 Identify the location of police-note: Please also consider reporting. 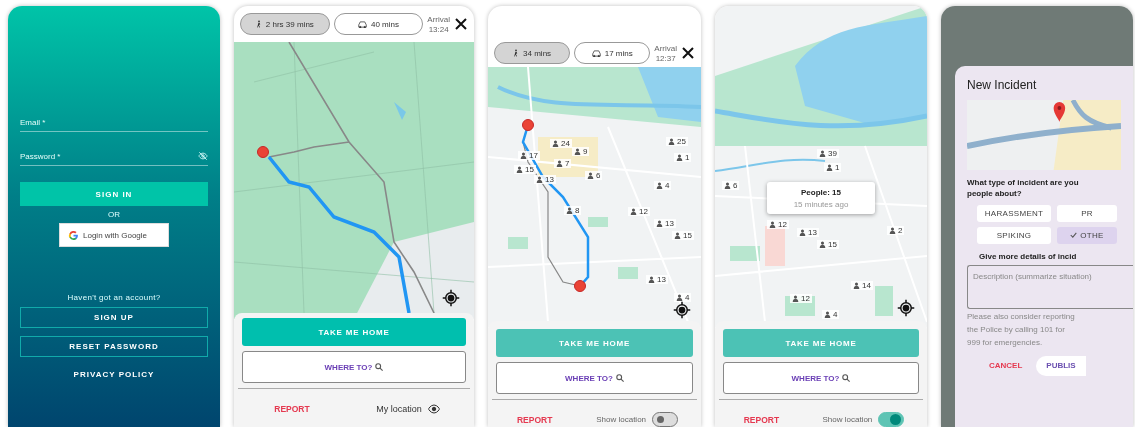
(1021, 316).